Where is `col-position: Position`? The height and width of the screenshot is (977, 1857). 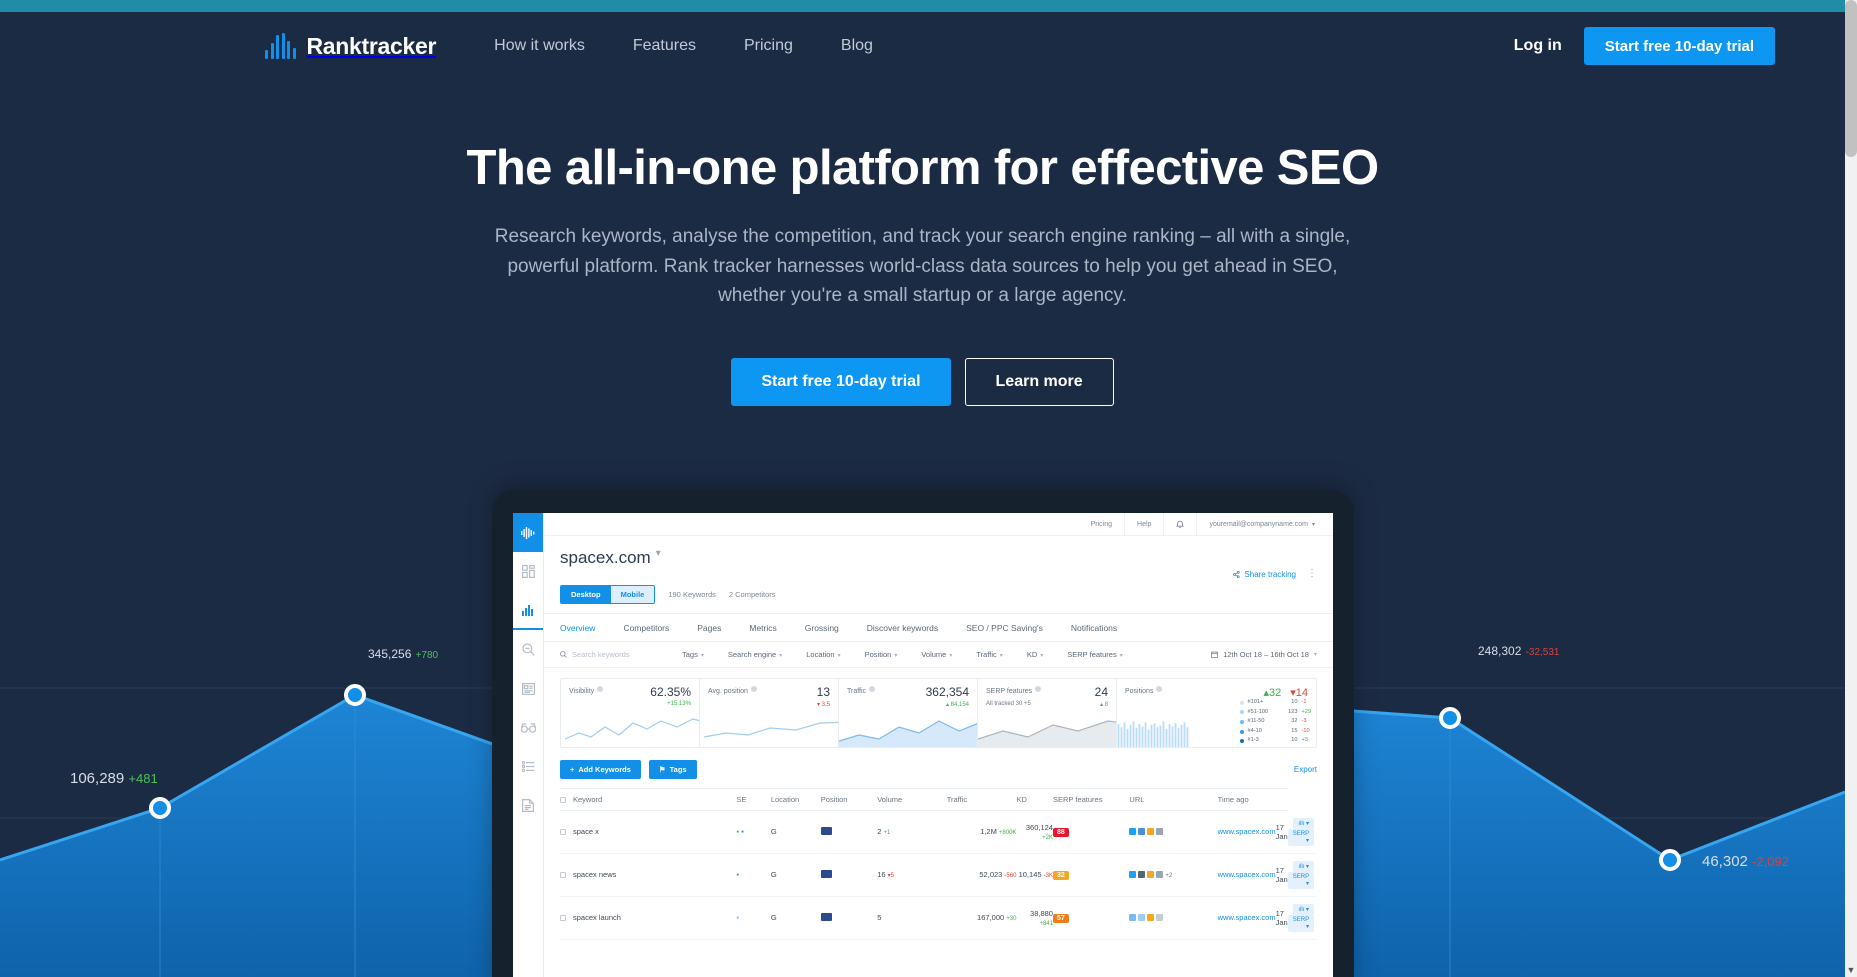
col-position: Position is located at coordinates (849, 799).